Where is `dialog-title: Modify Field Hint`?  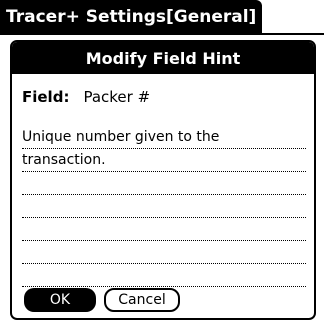 dialog-title: Modify Field Hint is located at coordinates (163, 58).